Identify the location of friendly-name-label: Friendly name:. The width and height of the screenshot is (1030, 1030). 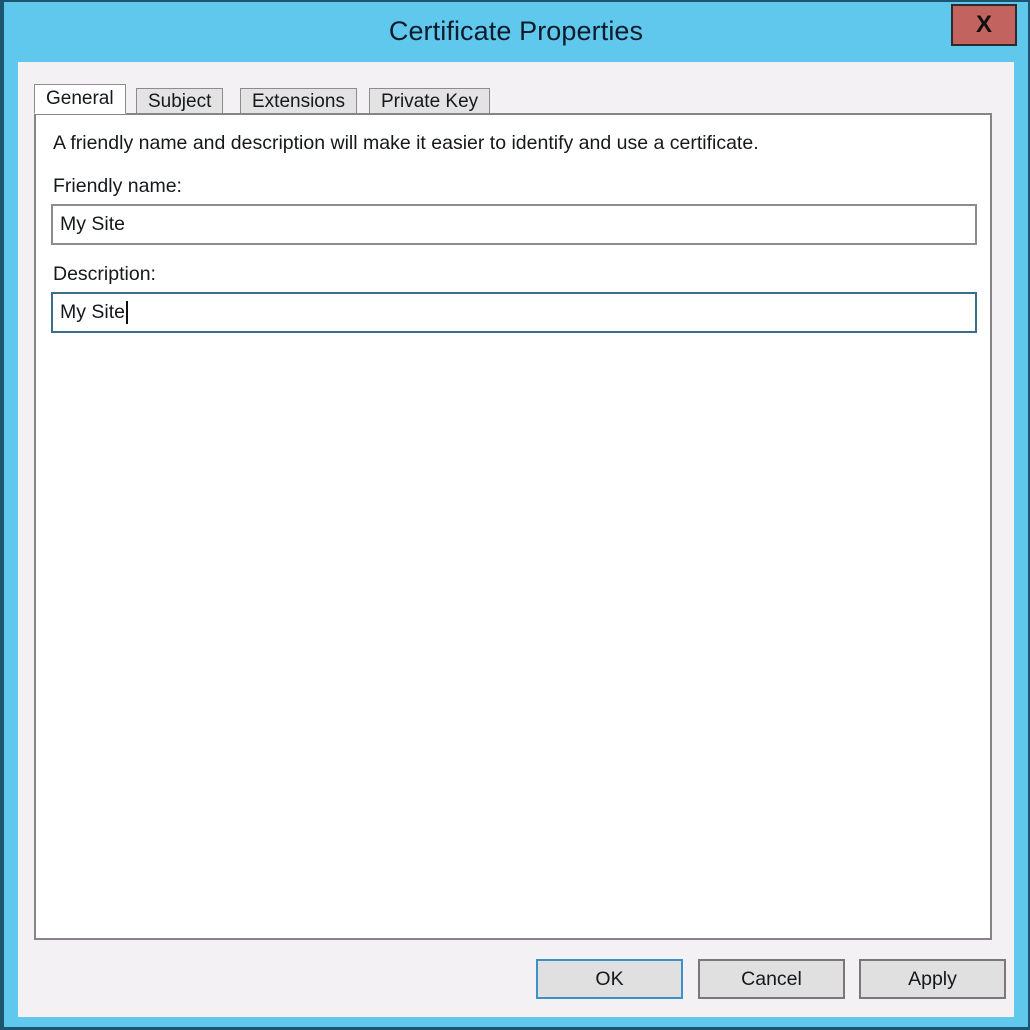
(117, 186).